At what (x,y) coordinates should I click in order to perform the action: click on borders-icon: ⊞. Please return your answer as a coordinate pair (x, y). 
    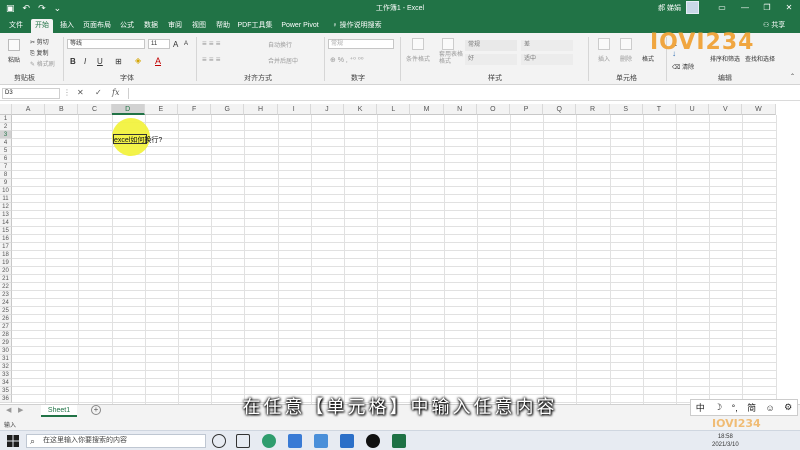
    Looking at the image, I should click on (118, 61).